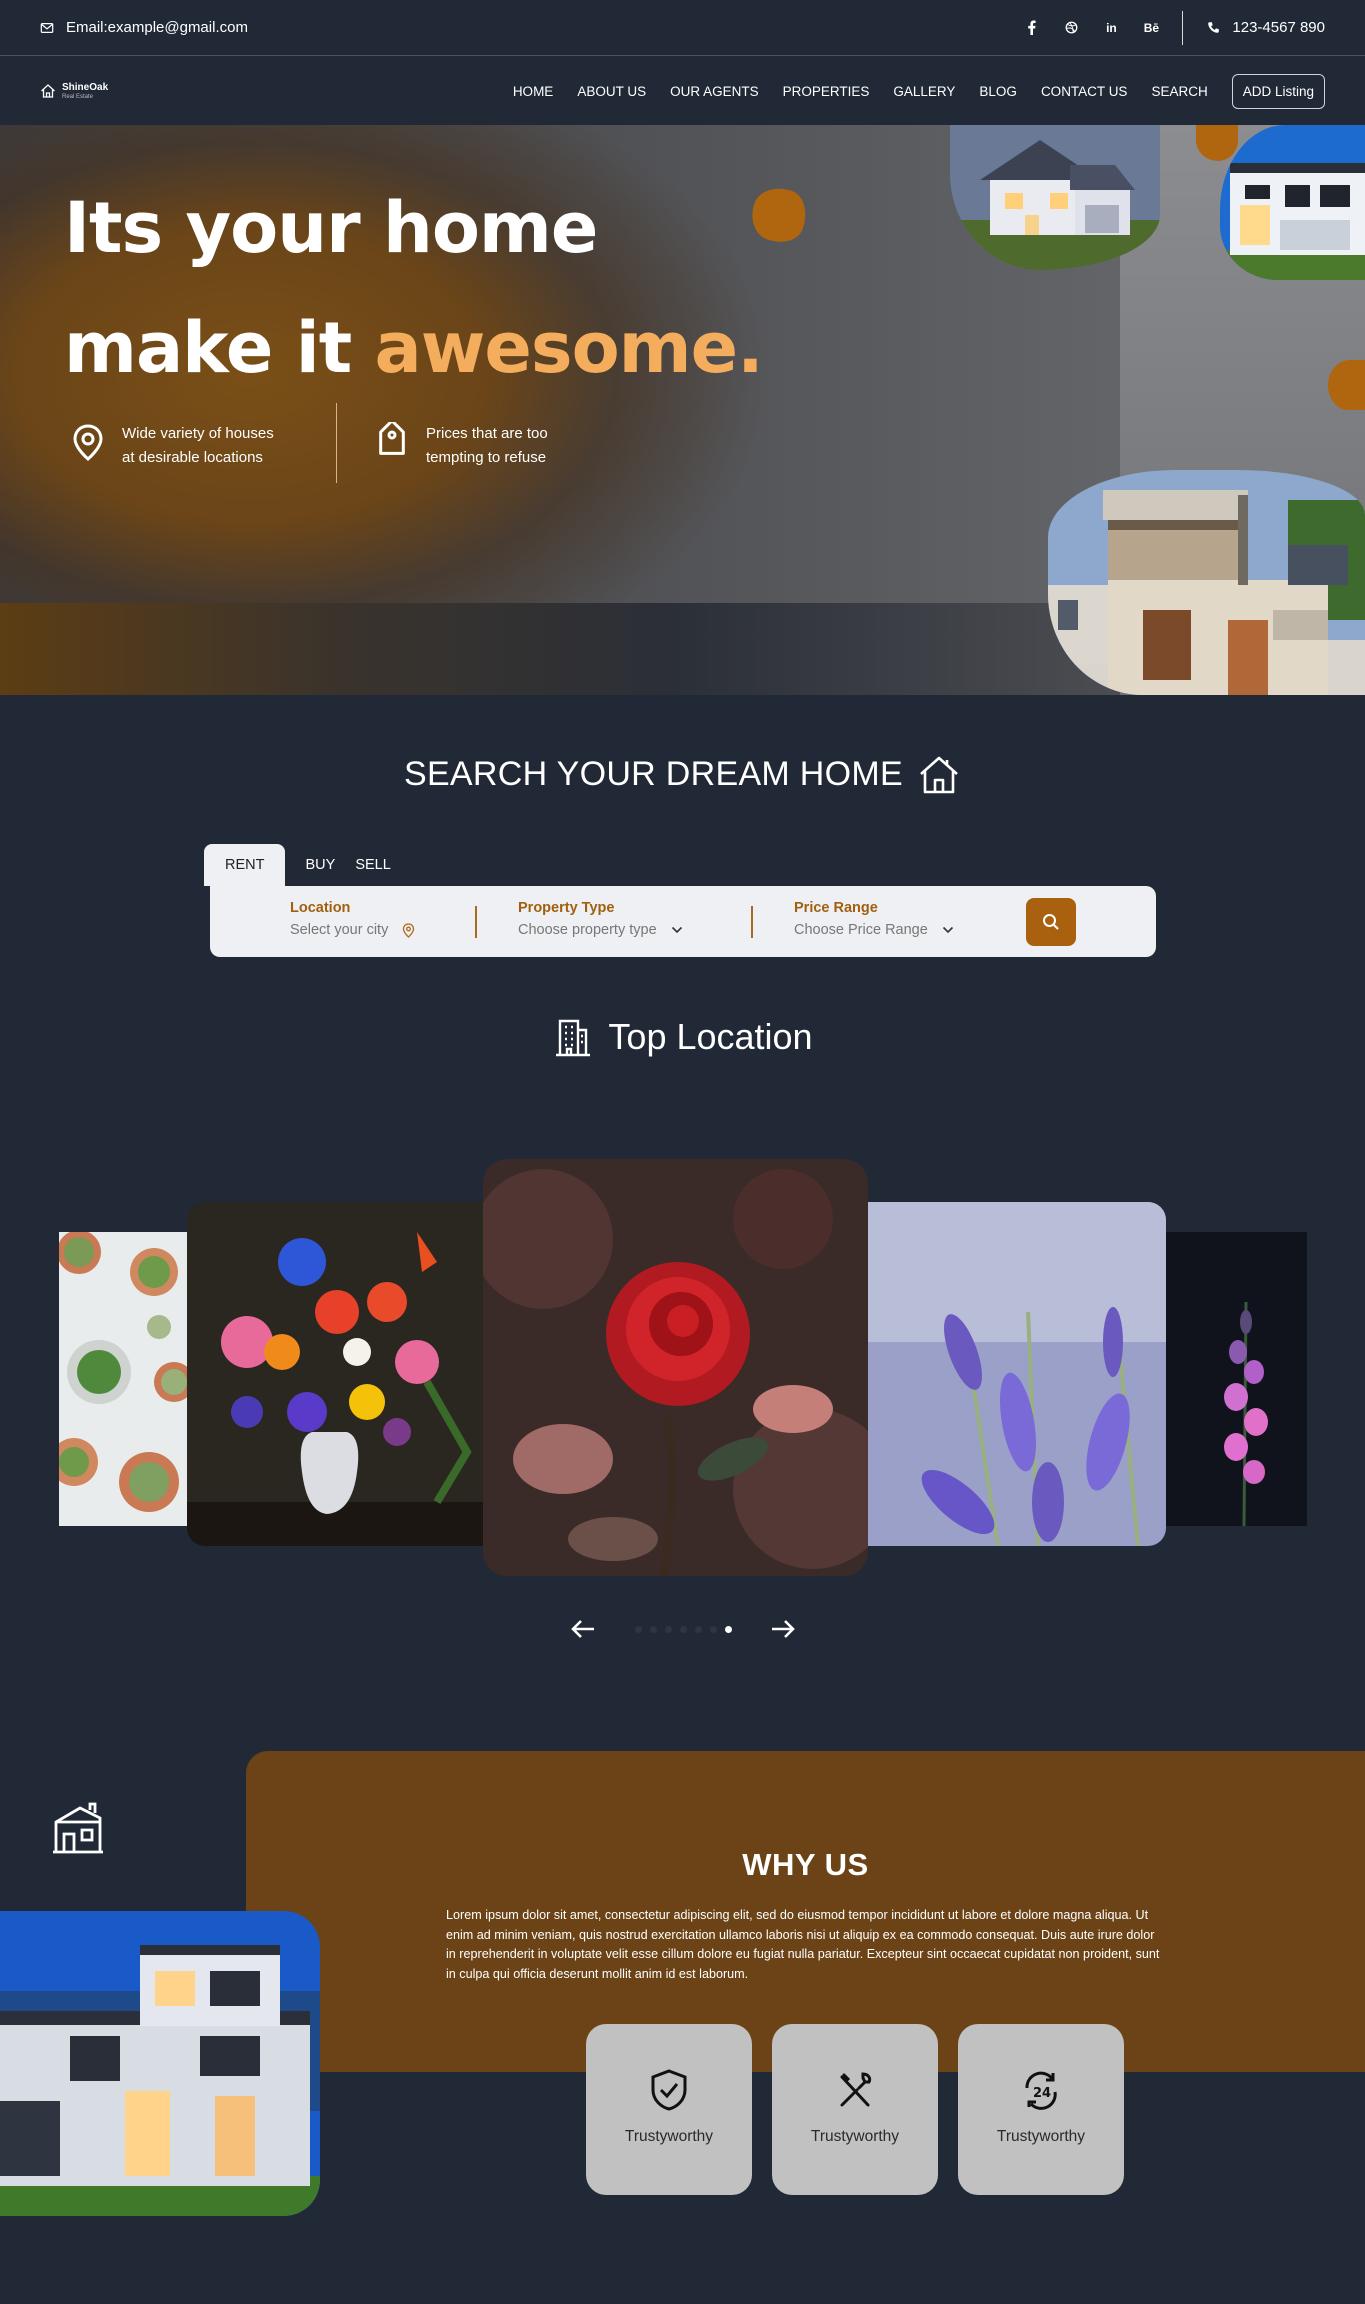 The width and height of the screenshot is (1365, 2304). I want to click on search-section-title: SEARCH YOUR DREAM HOME, so click(682, 774).